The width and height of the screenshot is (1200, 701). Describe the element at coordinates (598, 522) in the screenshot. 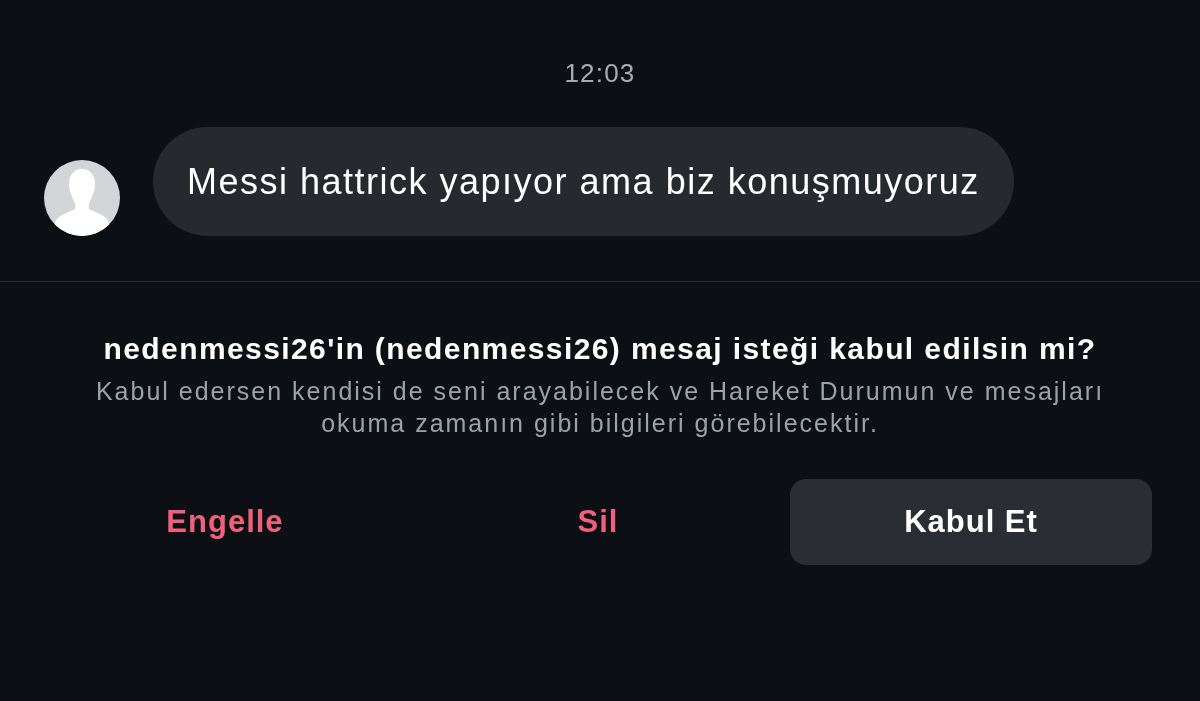

I see `action-button: Sil` at that location.